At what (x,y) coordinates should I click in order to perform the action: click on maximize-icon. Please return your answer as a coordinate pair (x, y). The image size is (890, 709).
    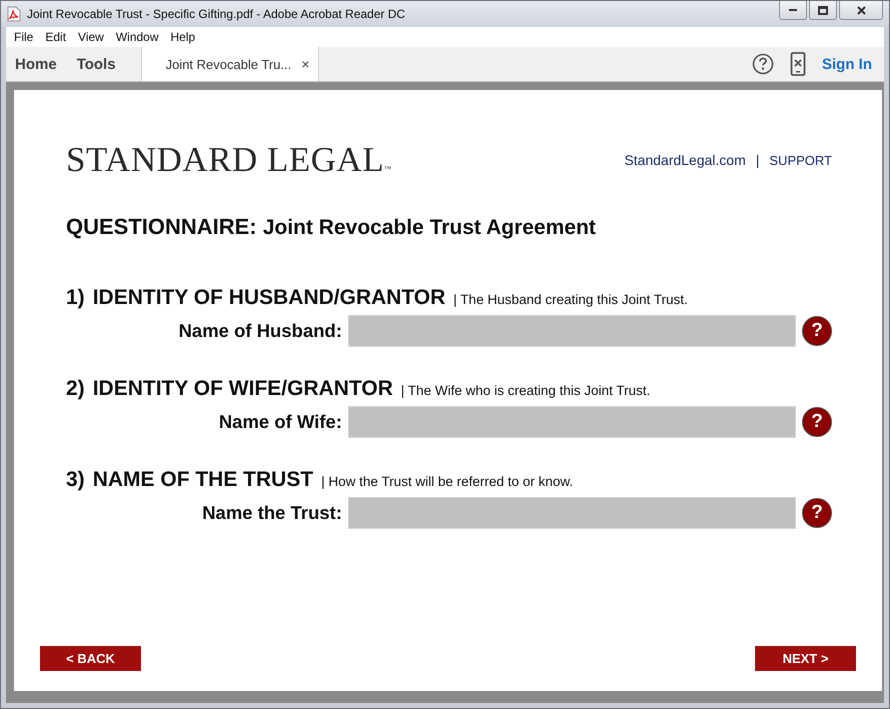
    Looking at the image, I should click on (823, 10).